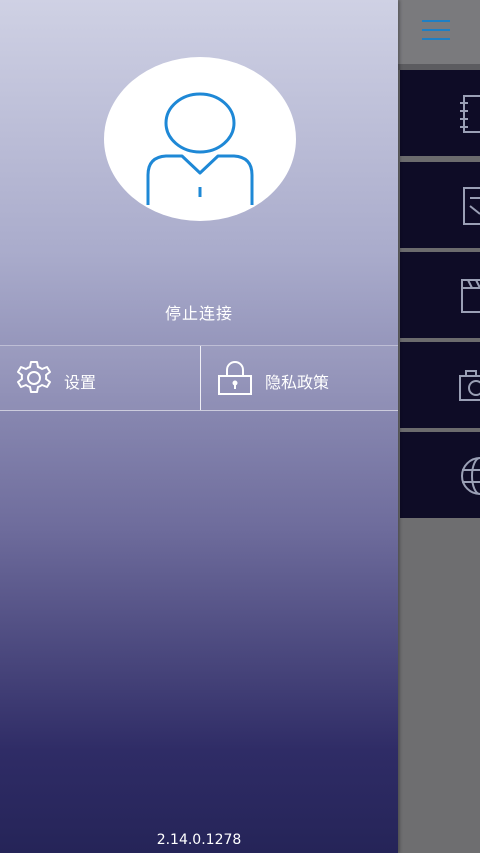  I want to click on background-tile-camera, so click(440, 385).